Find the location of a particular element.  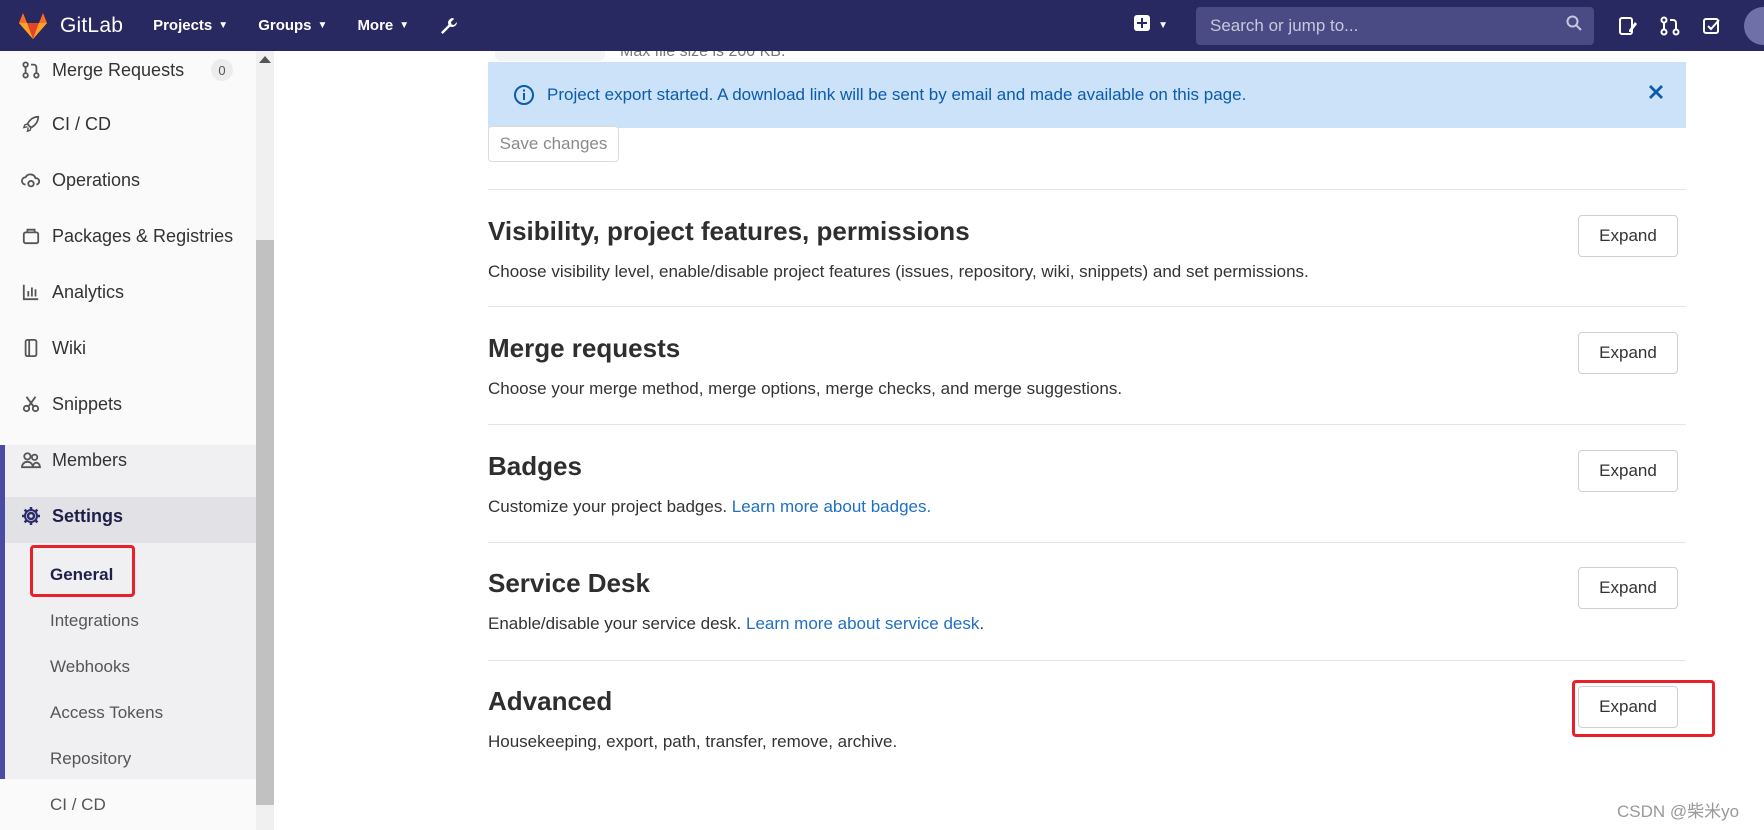

service-desk-desc-text: Enable/disable your service desk. is located at coordinates (615, 623).